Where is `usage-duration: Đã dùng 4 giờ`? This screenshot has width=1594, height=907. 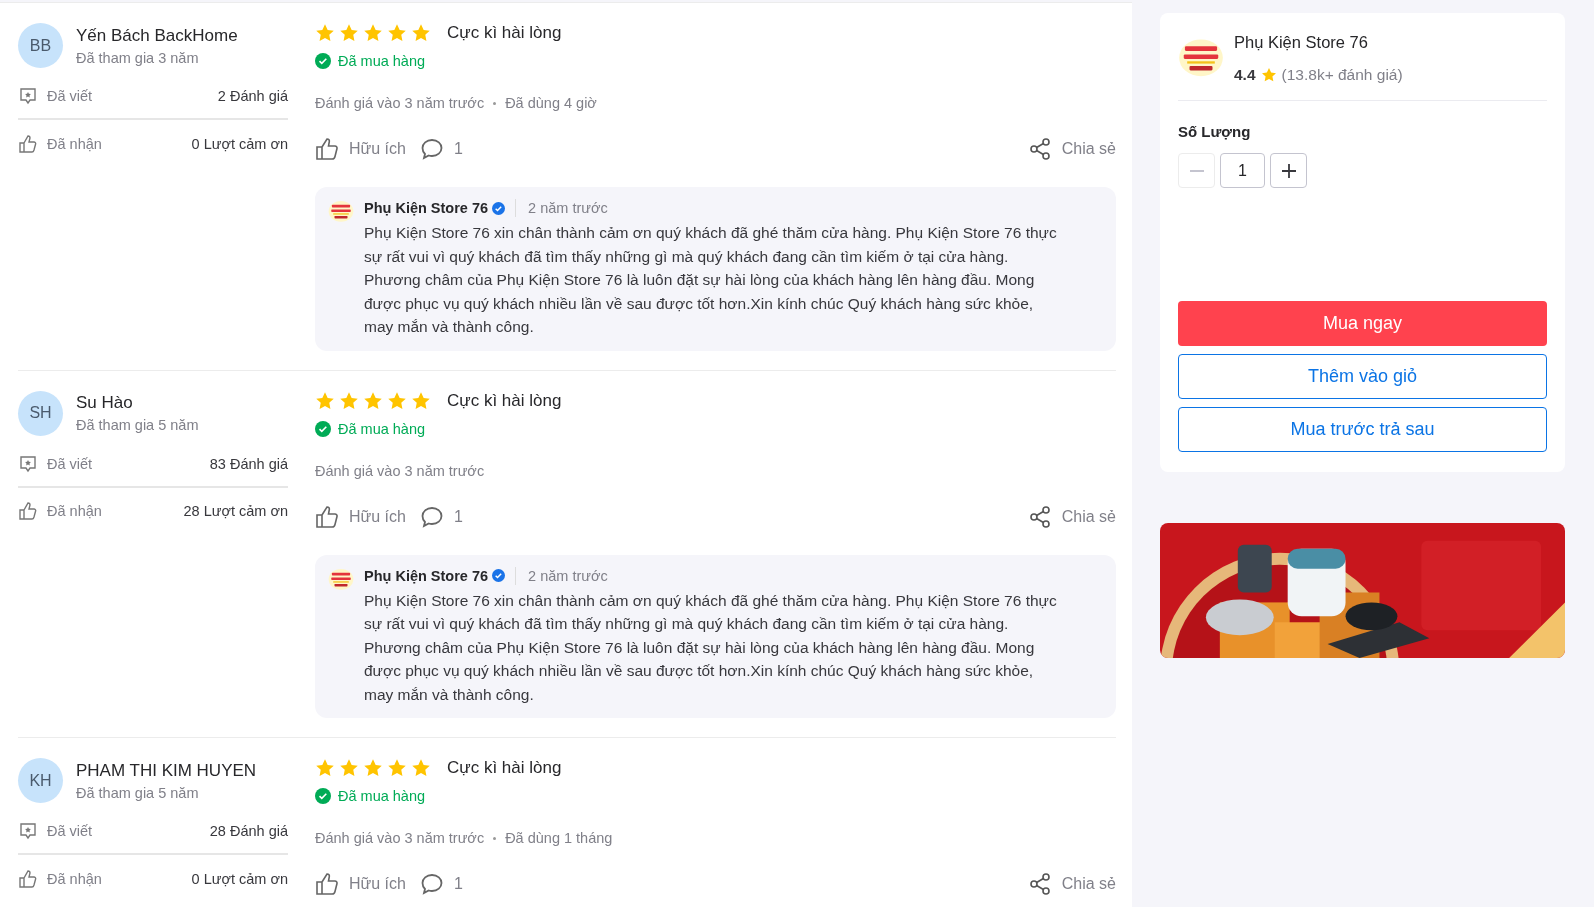
usage-duration: Đã dùng 4 giờ is located at coordinates (551, 103).